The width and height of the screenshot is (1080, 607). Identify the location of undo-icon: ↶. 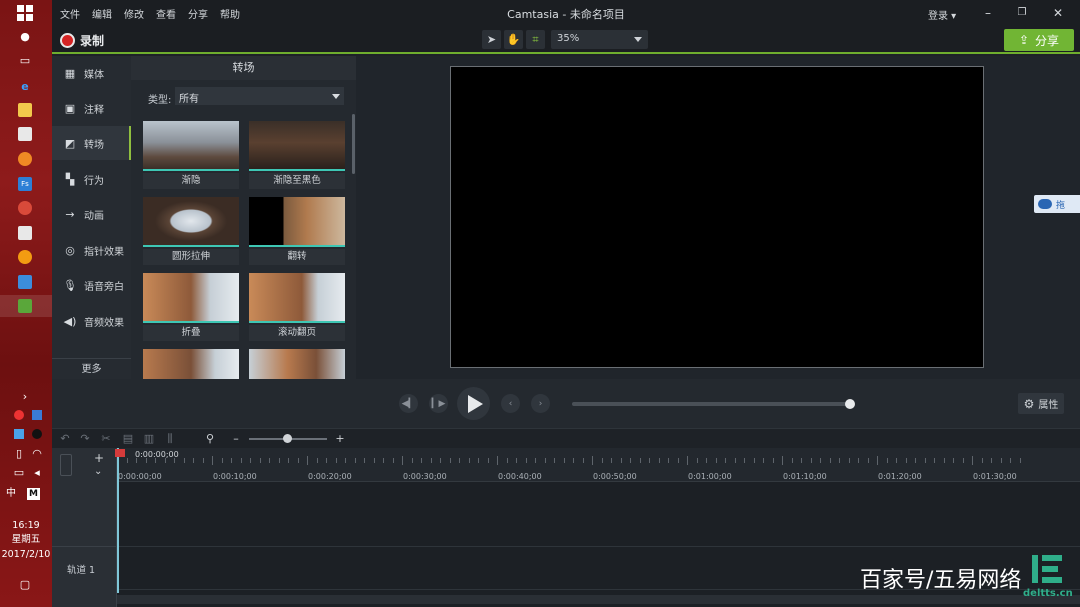
(65, 439).